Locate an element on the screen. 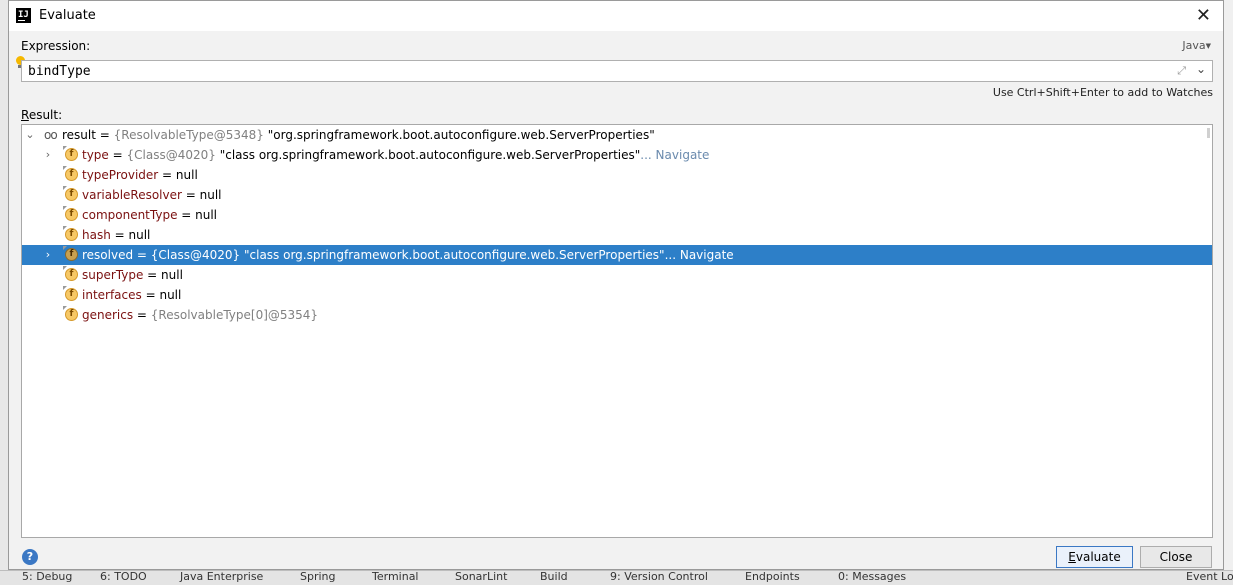  node-name: superType is located at coordinates (113, 275).